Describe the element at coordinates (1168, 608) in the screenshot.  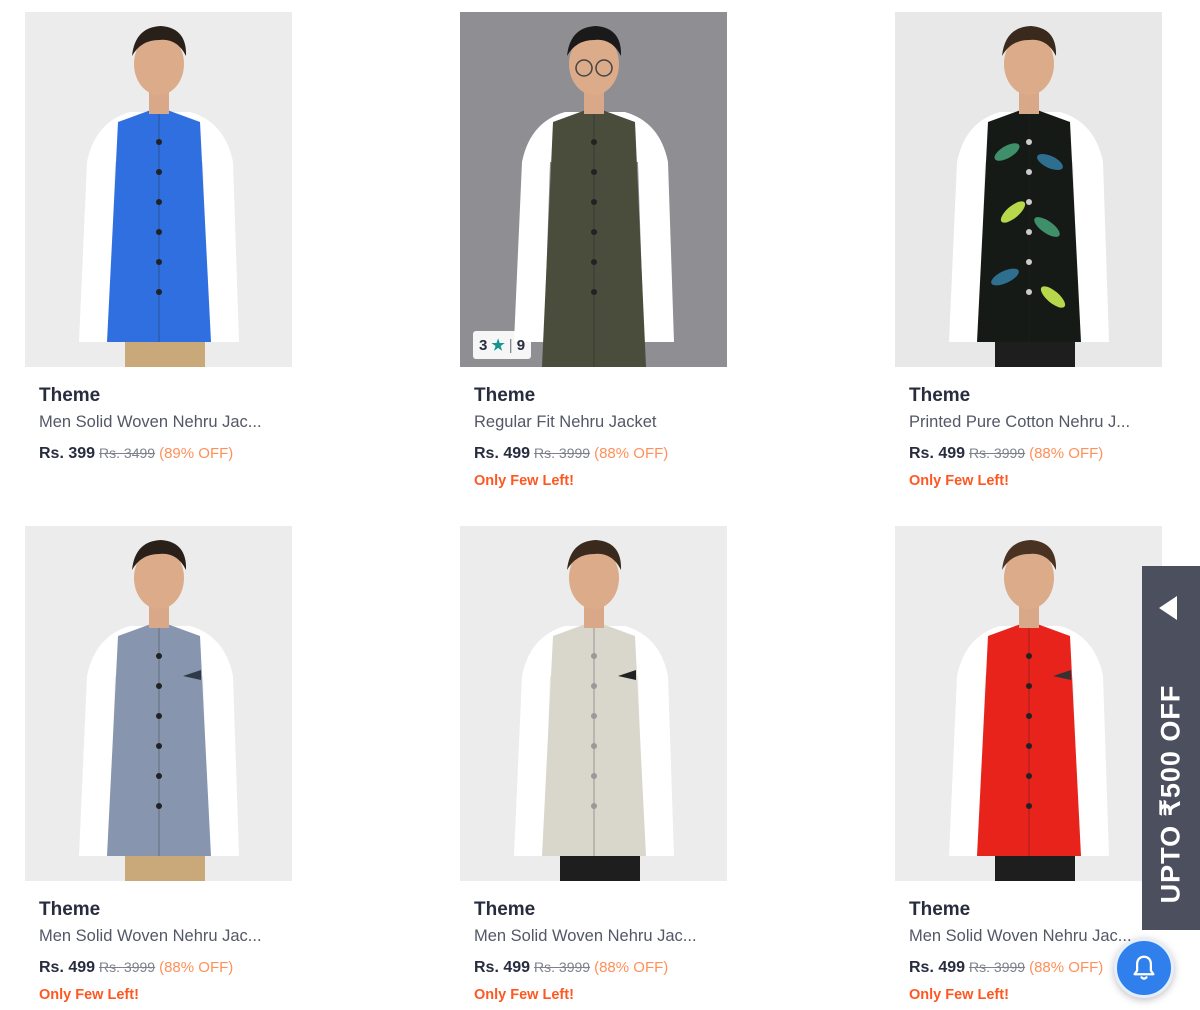
I see `chevron-left-icon` at that location.